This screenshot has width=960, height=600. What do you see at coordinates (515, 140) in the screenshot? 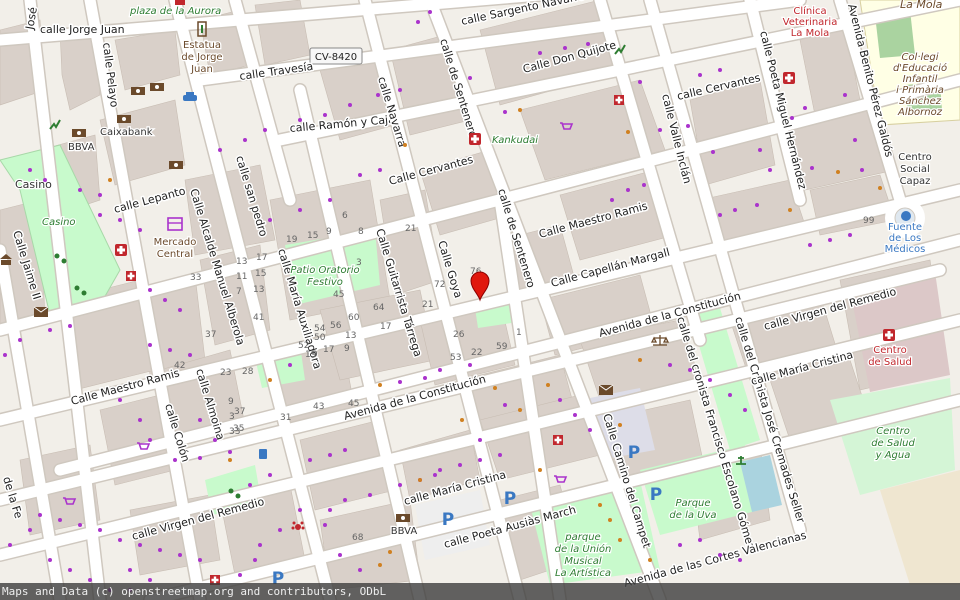
I see `poi-kankudai: Kankudai` at bounding box center [515, 140].